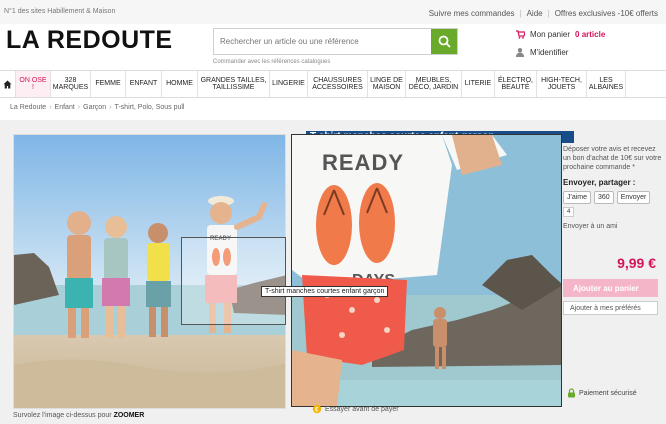 The image size is (666, 424). Describe the element at coordinates (478, 84) in the screenshot. I see `nav-item-literie: LITERIE` at that location.